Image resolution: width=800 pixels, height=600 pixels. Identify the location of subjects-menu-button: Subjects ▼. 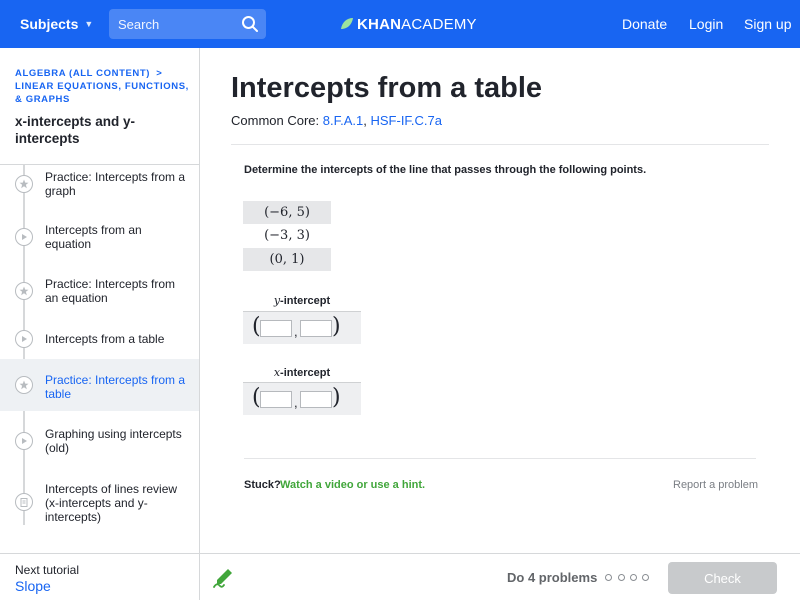
(56, 24).